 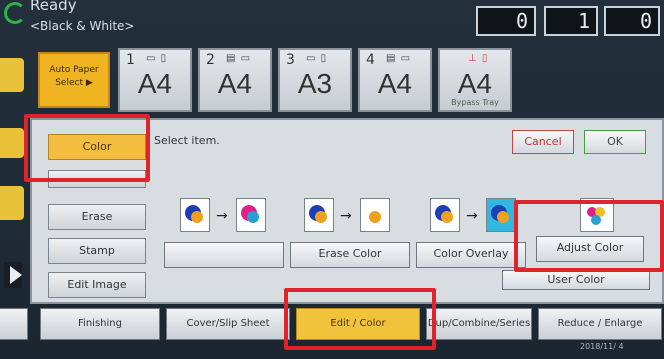 What do you see at coordinates (475, 102) in the screenshot?
I see `tray-sub-label: Bypass Tray` at bounding box center [475, 102].